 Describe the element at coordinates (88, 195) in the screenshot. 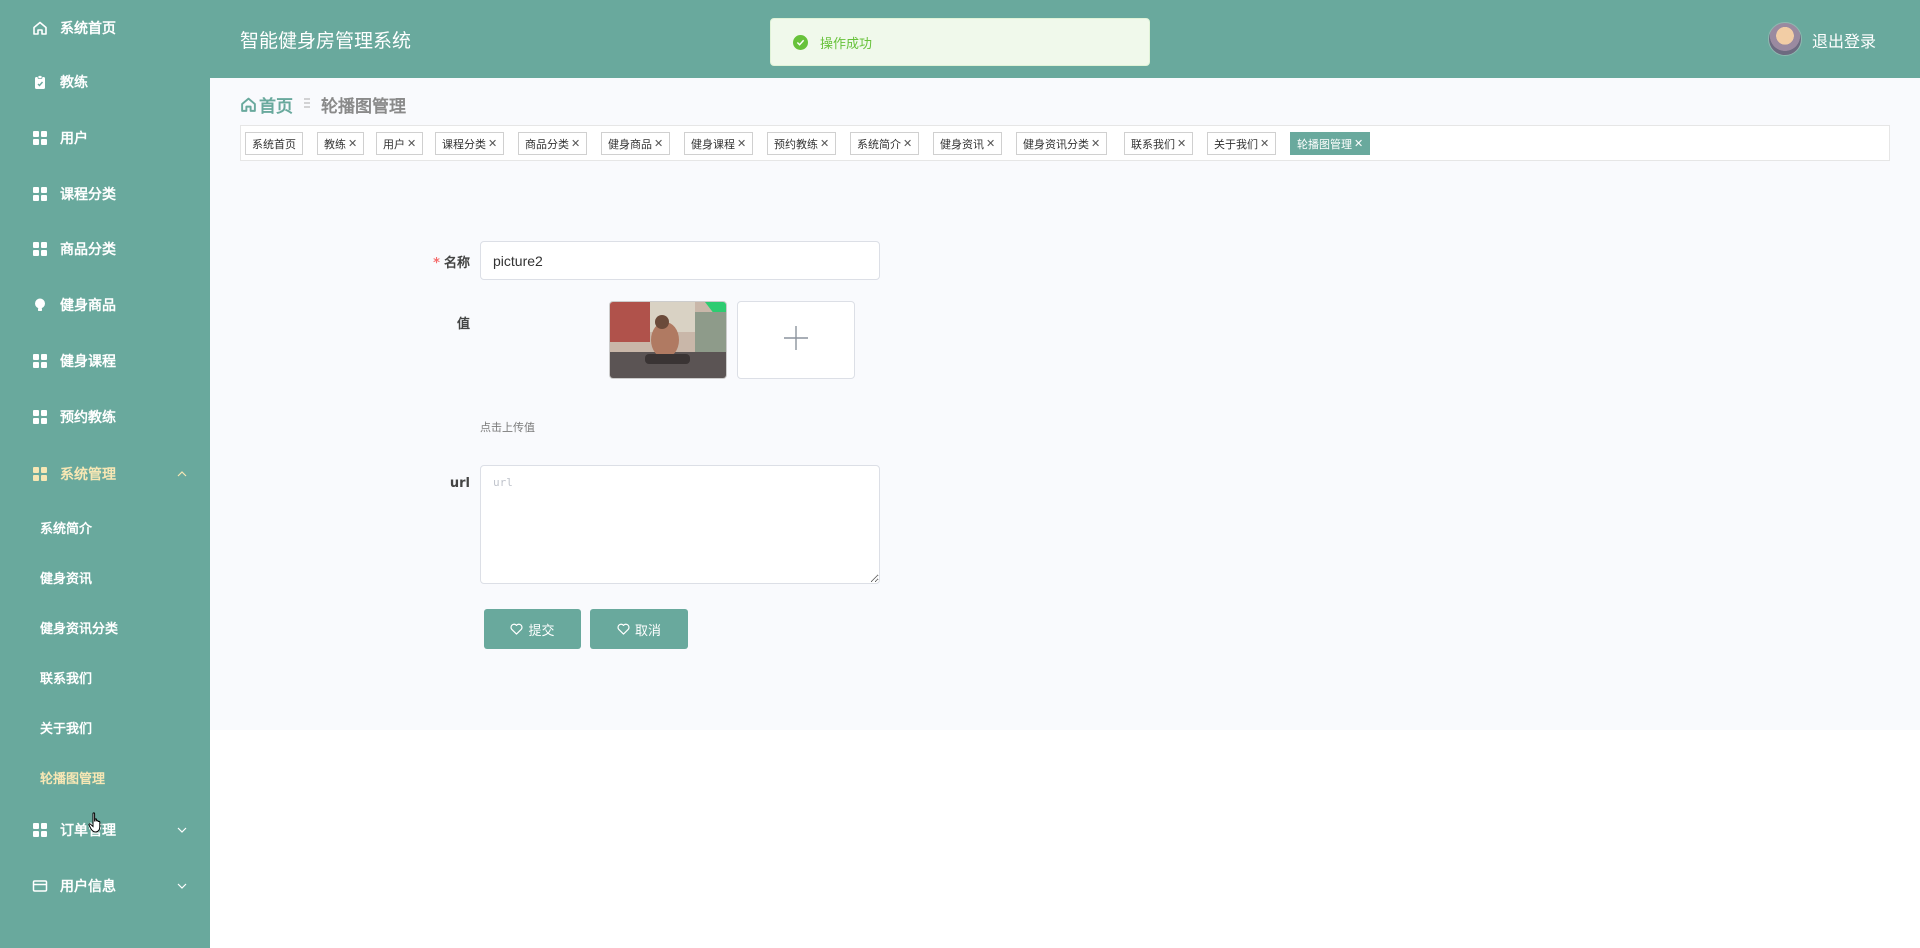

I see `sidebar-item-label: 课程分类` at that location.